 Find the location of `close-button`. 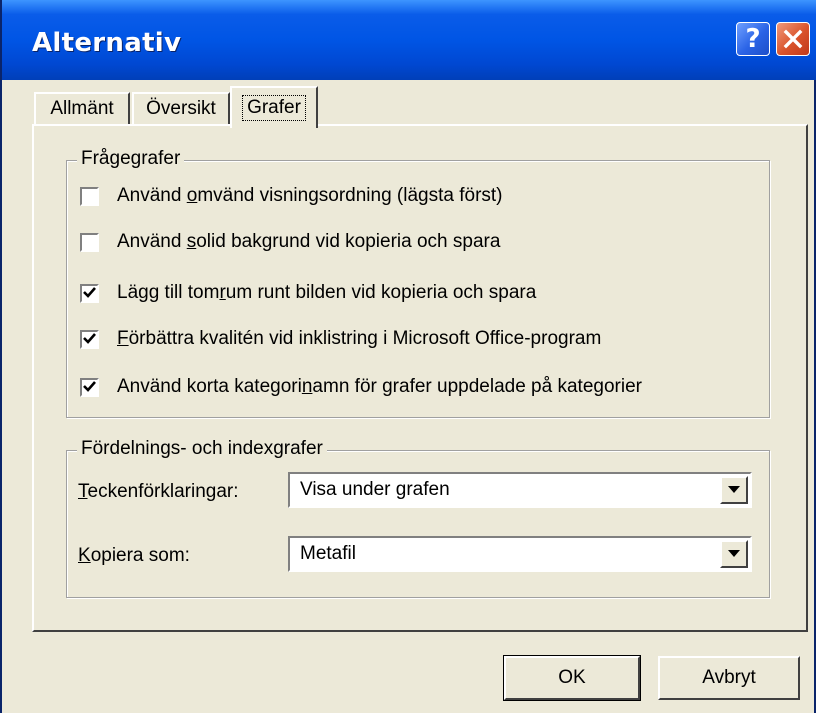

close-button is located at coordinates (793, 39).